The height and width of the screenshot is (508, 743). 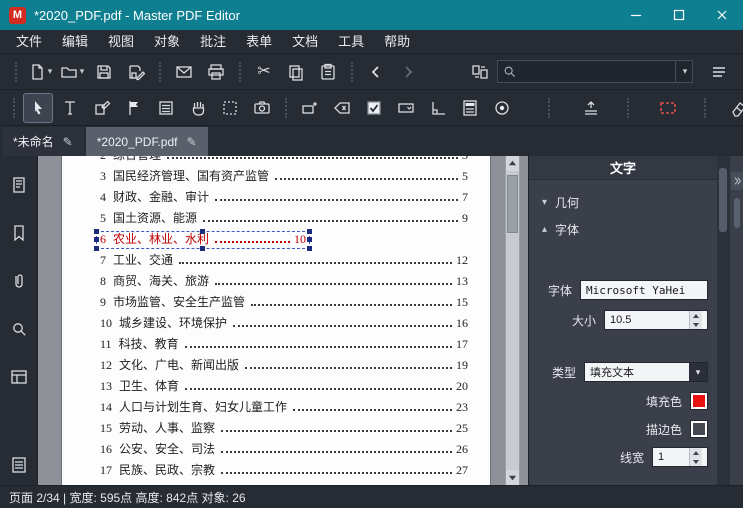 What do you see at coordinates (284, 282) in the screenshot?
I see `toc-row: 8 商贸、海关、旅游 13` at bounding box center [284, 282].